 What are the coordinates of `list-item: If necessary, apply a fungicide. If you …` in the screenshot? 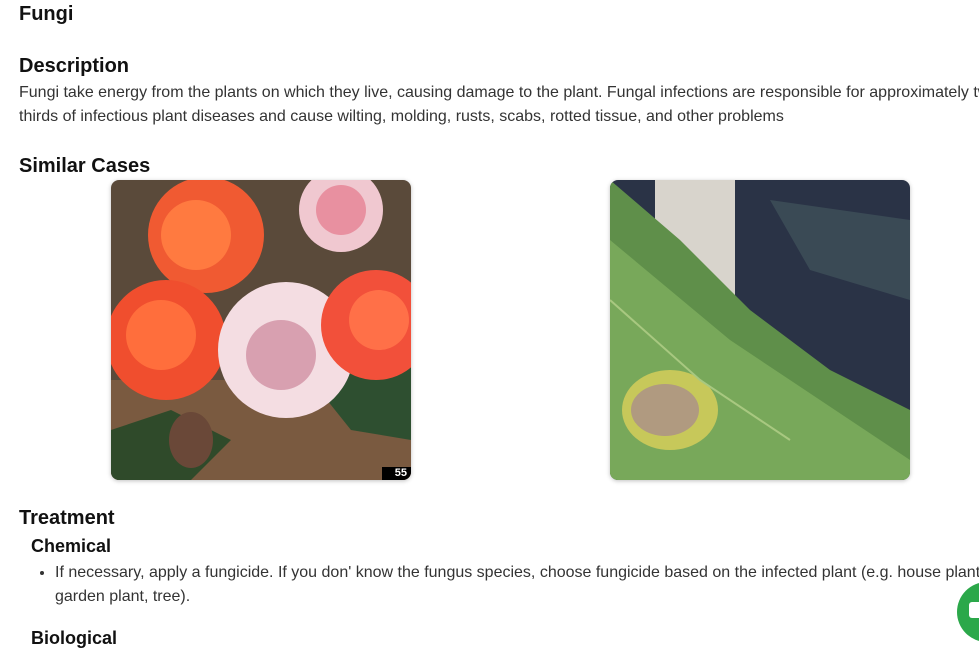 It's located at (517, 585).